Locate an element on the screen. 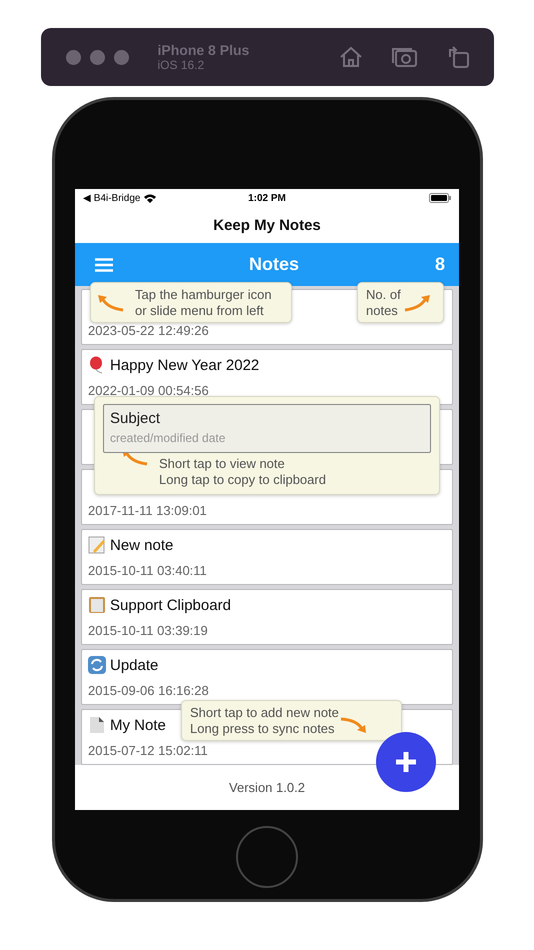 This screenshot has width=534, height=950. note-date: 2015-10-11 03:40:11 is located at coordinates (148, 570).